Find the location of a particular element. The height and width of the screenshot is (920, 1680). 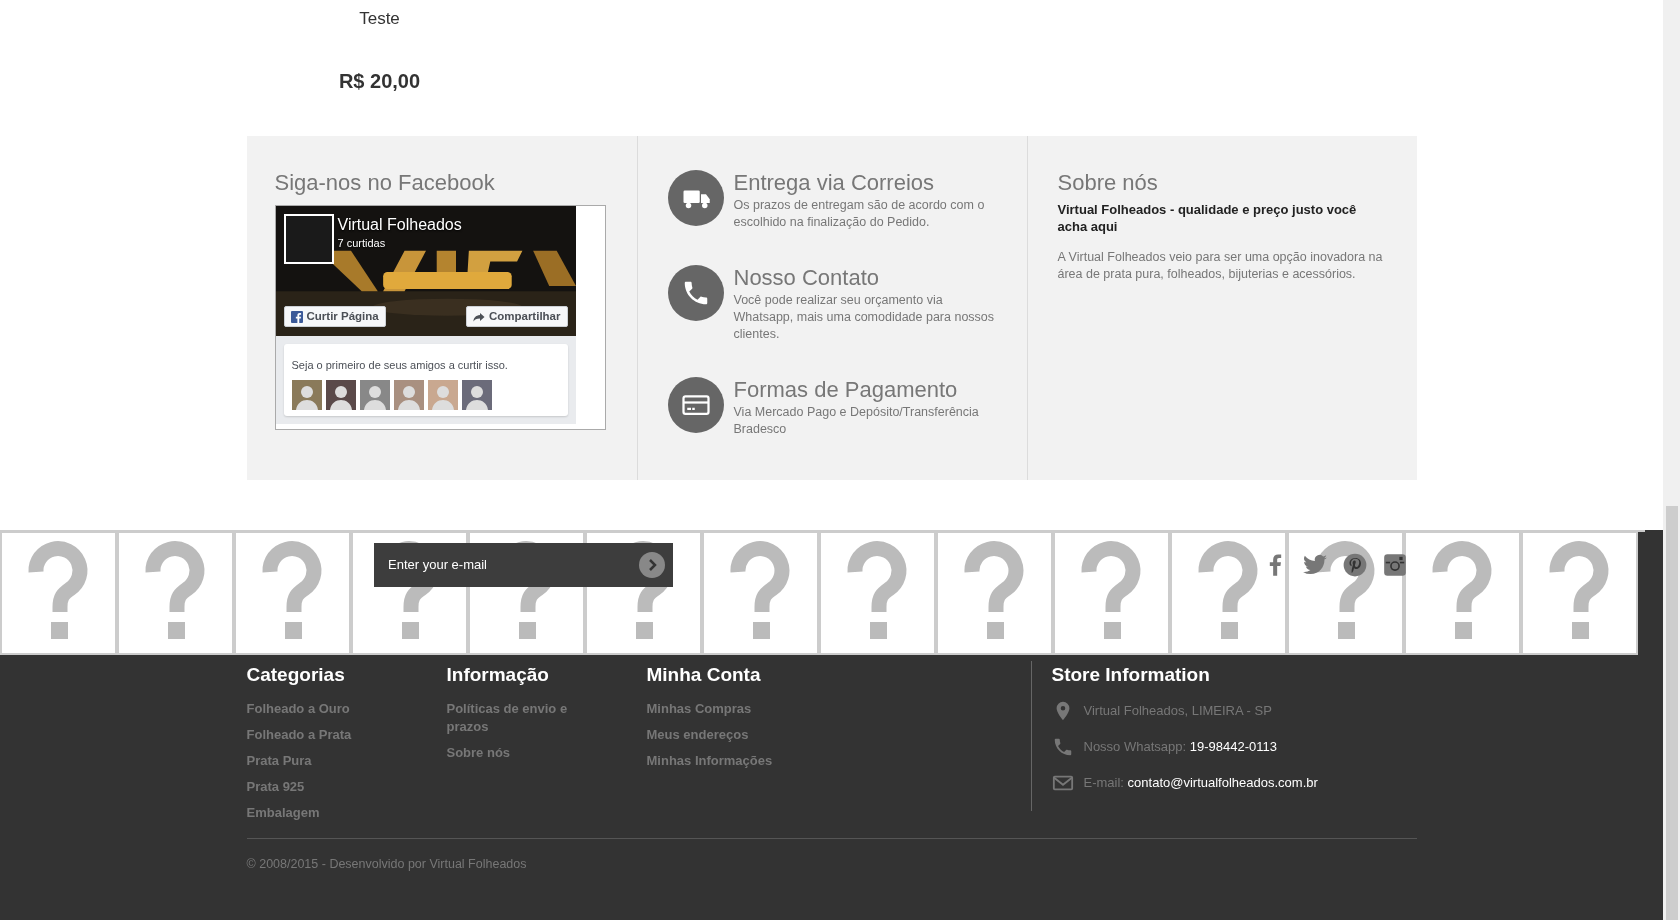

copyright-text: © 2008/2015 - Desenvolvido por Virtual Folheados is located at coordinates (386, 864).